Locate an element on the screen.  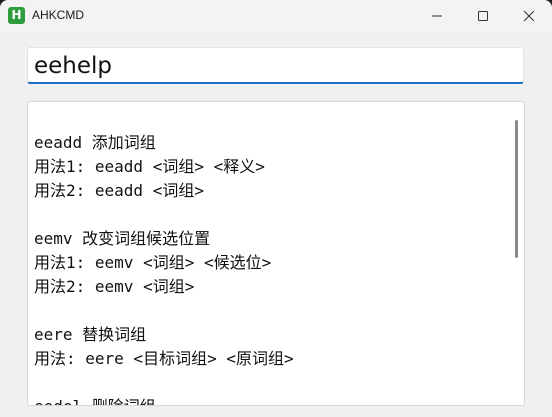
output-line: eere 替换词组 is located at coordinates (90, 334).